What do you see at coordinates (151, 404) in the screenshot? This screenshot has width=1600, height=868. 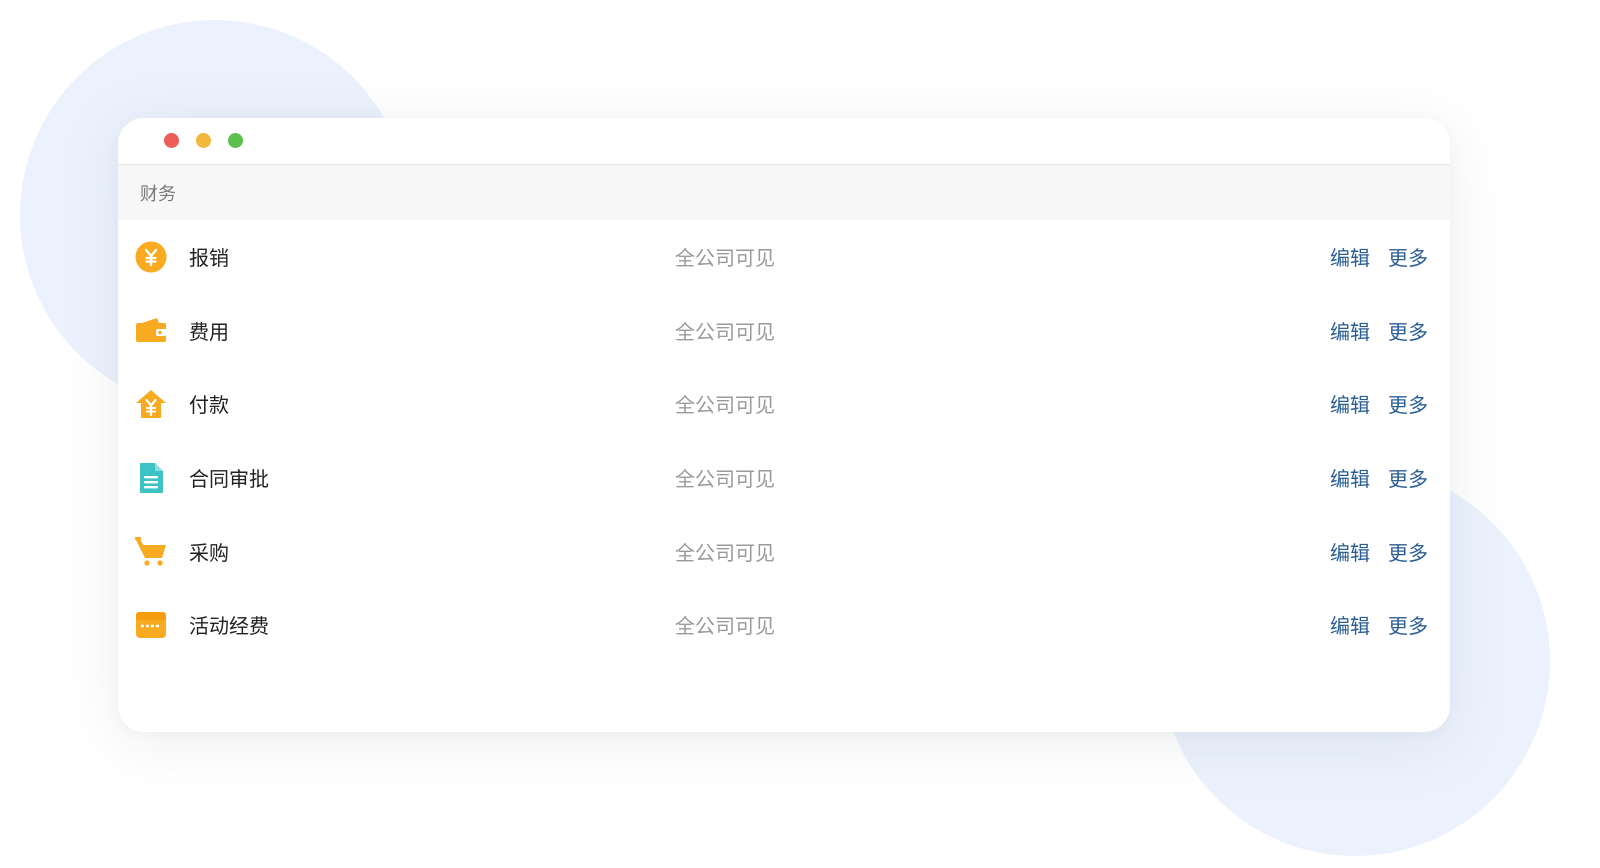 I see `house-yen-icon` at bounding box center [151, 404].